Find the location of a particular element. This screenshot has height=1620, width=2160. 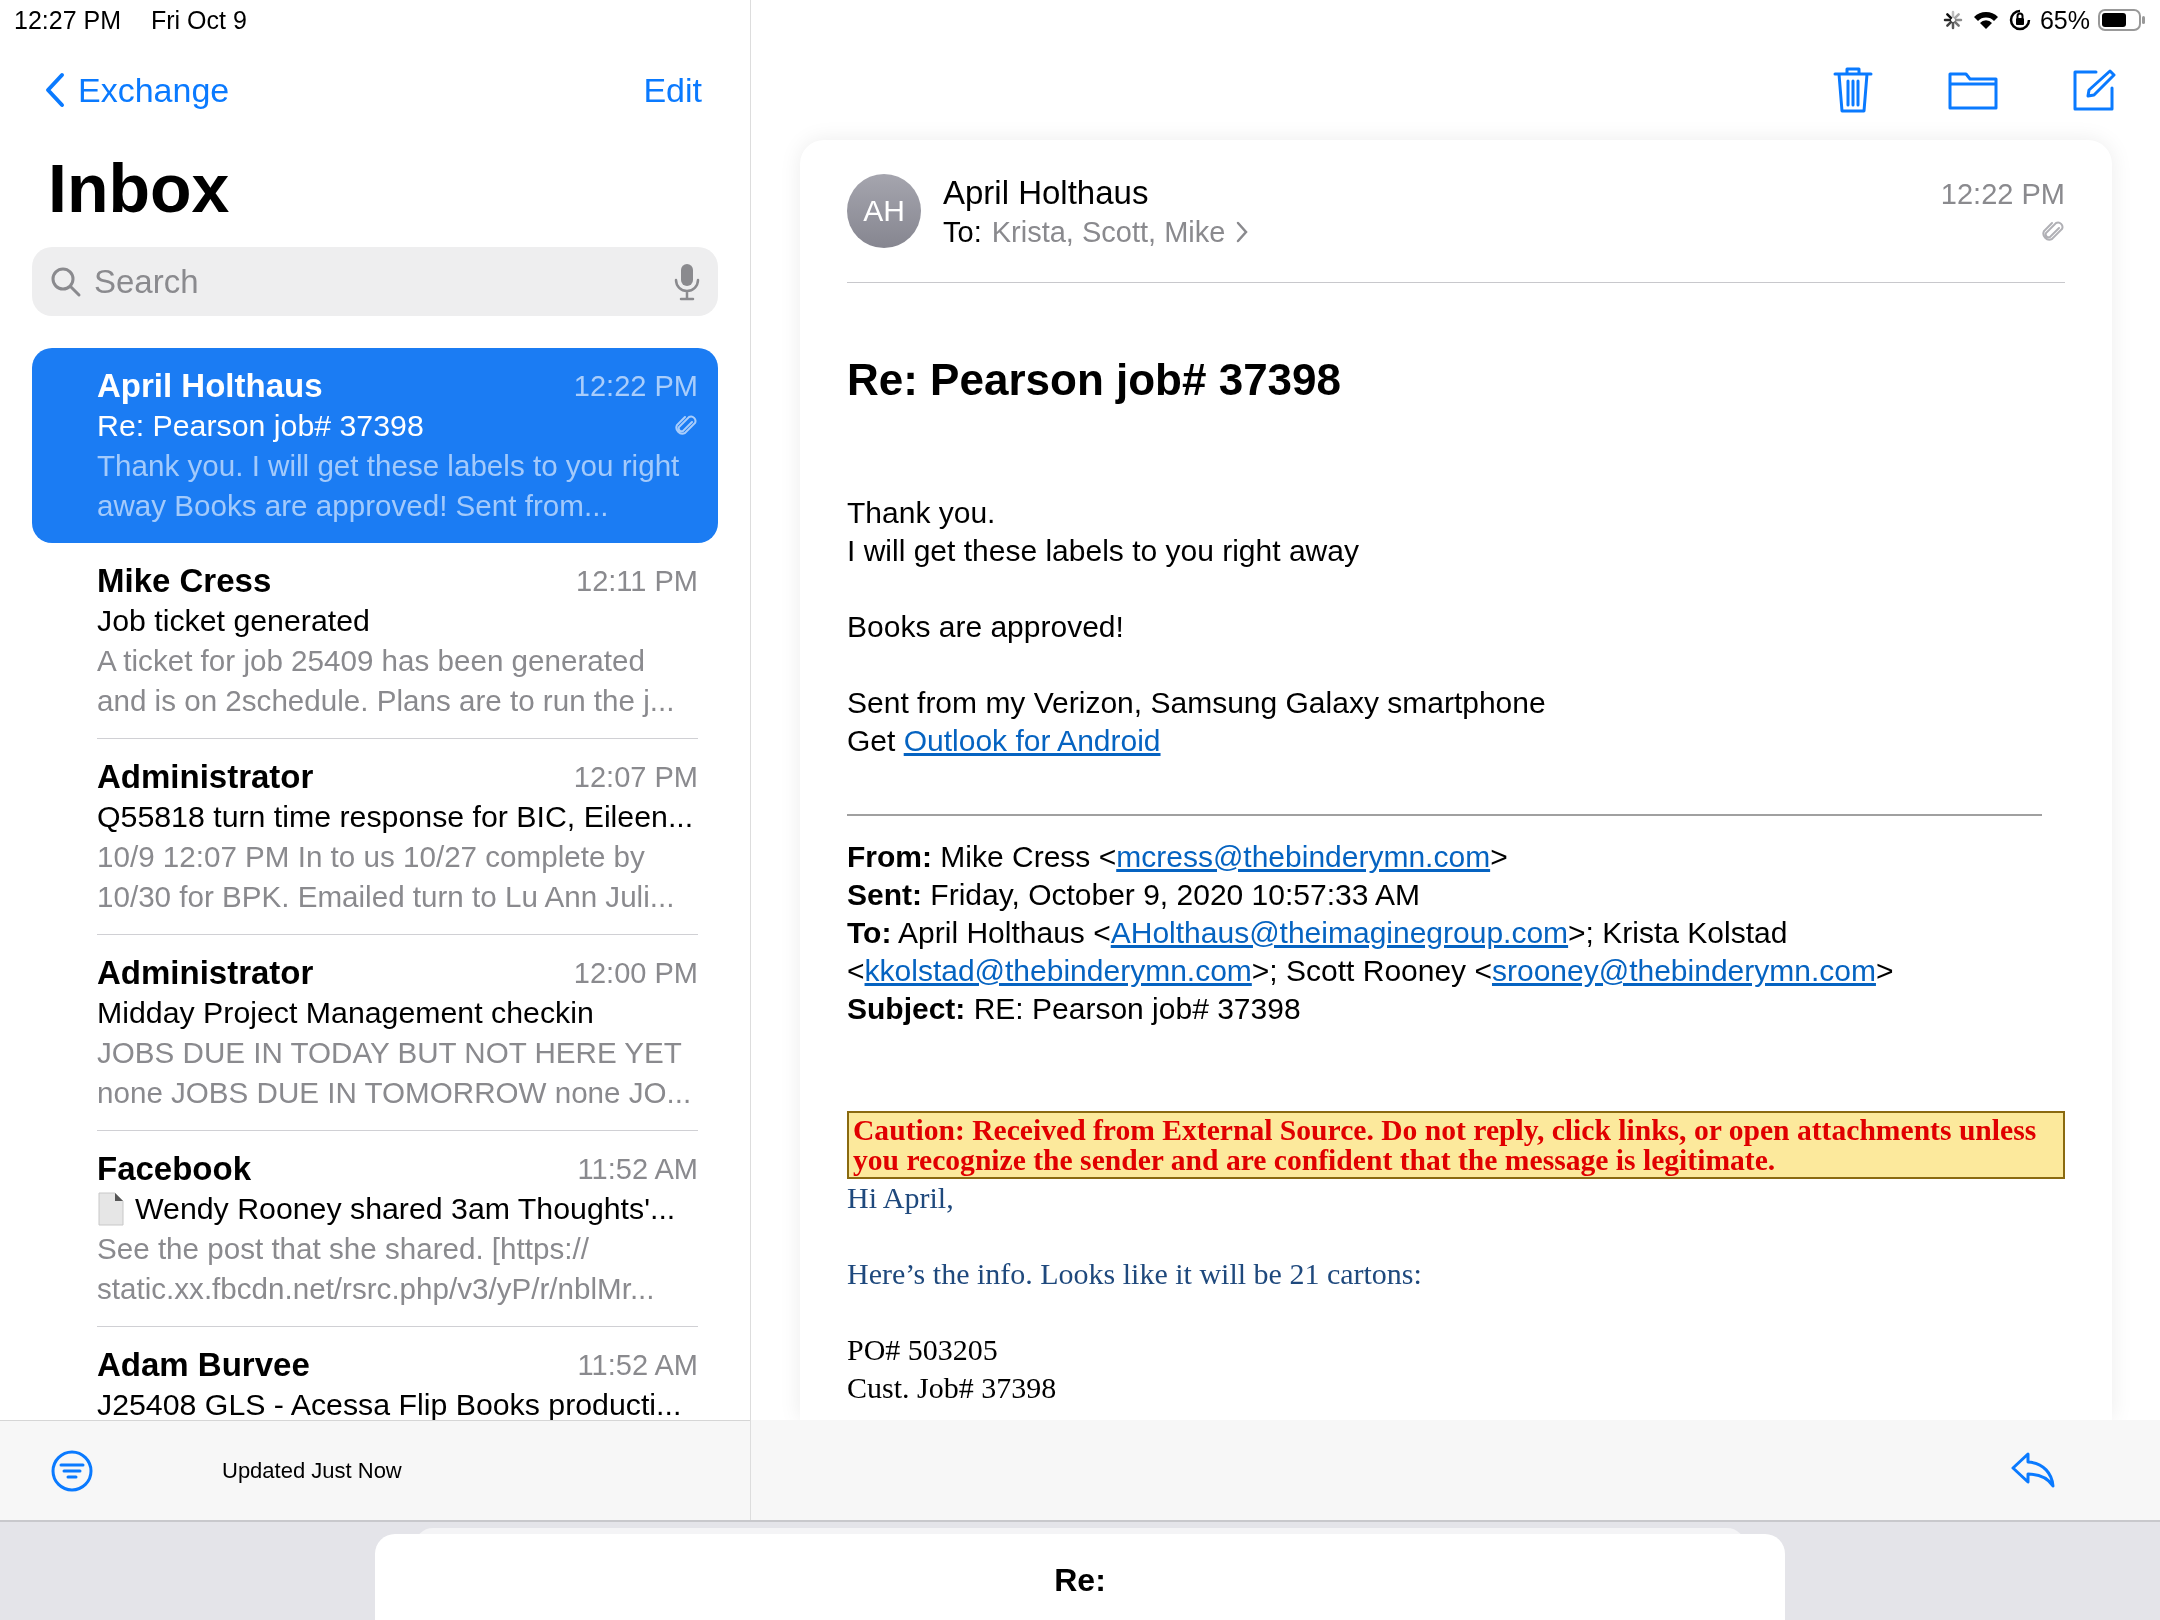

compose-icon is located at coordinates (2094, 90).